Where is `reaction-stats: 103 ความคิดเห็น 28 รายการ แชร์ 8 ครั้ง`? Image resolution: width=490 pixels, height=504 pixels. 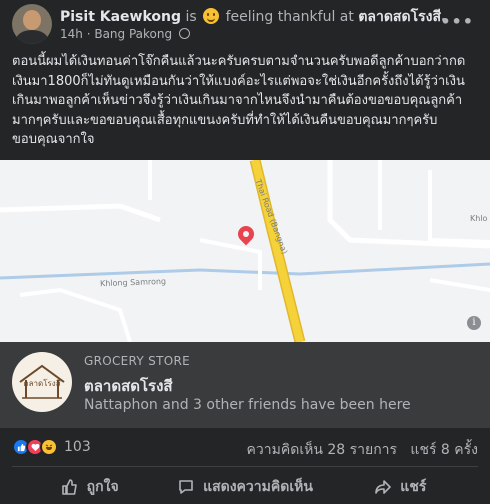 reaction-stats: 103 ความคิดเห็น 28 รายการ แชร์ 8 ครั้ง is located at coordinates (245, 447).